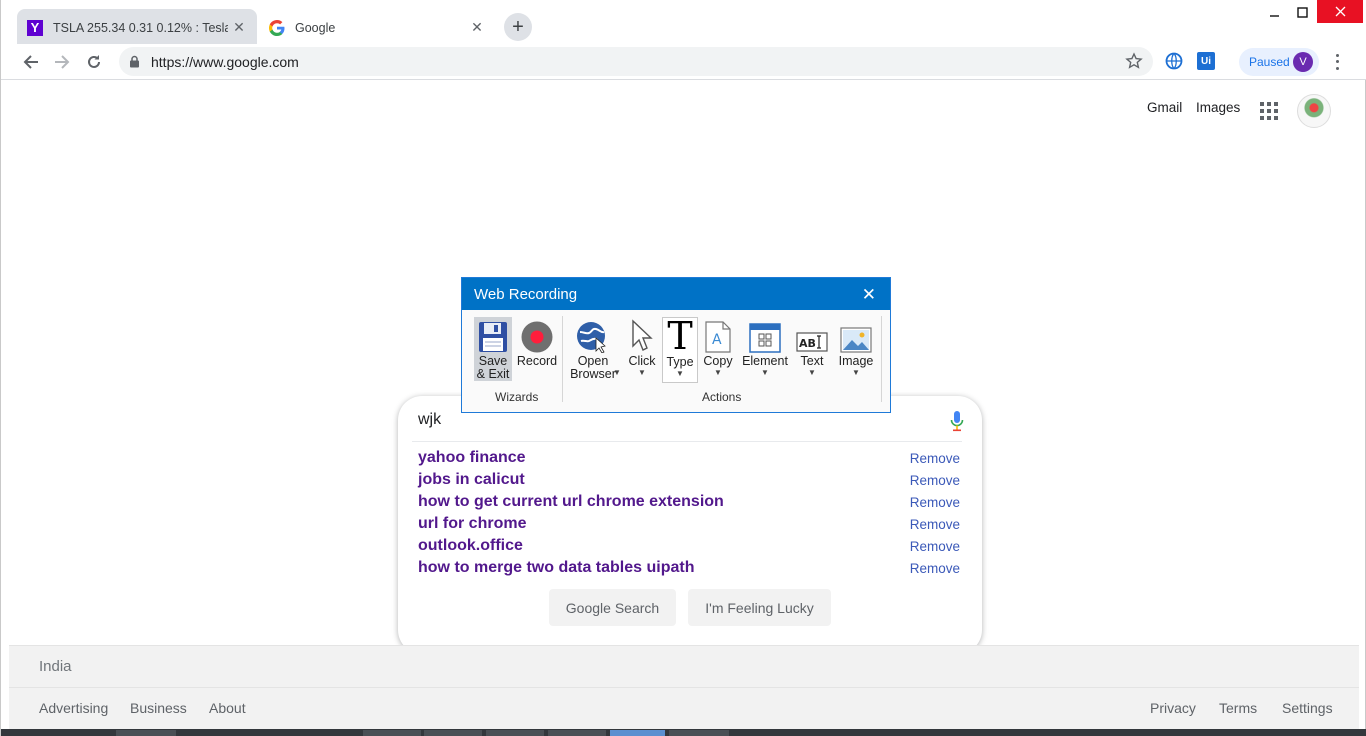 The image size is (1366, 736). Describe the element at coordinates (518, 27) in the screenshot. I see `new-tab-button: +` at that location.